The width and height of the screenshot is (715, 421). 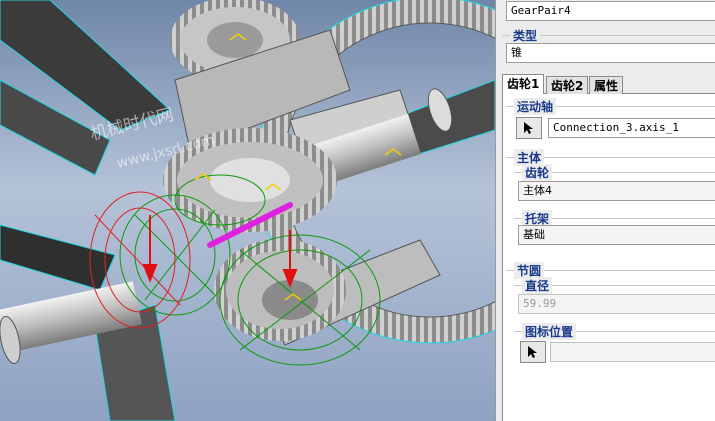 I want to click on carrier-field: 基础, so click(x=616, y=235).